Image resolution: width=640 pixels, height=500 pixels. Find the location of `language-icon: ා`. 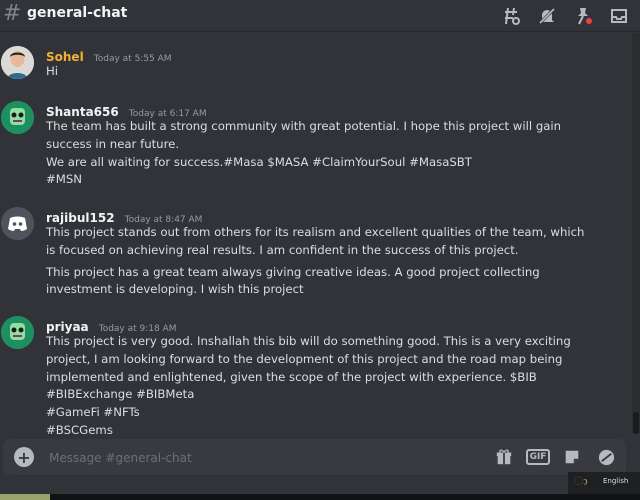

language-icon: ා is located at coordinates (580, 481).